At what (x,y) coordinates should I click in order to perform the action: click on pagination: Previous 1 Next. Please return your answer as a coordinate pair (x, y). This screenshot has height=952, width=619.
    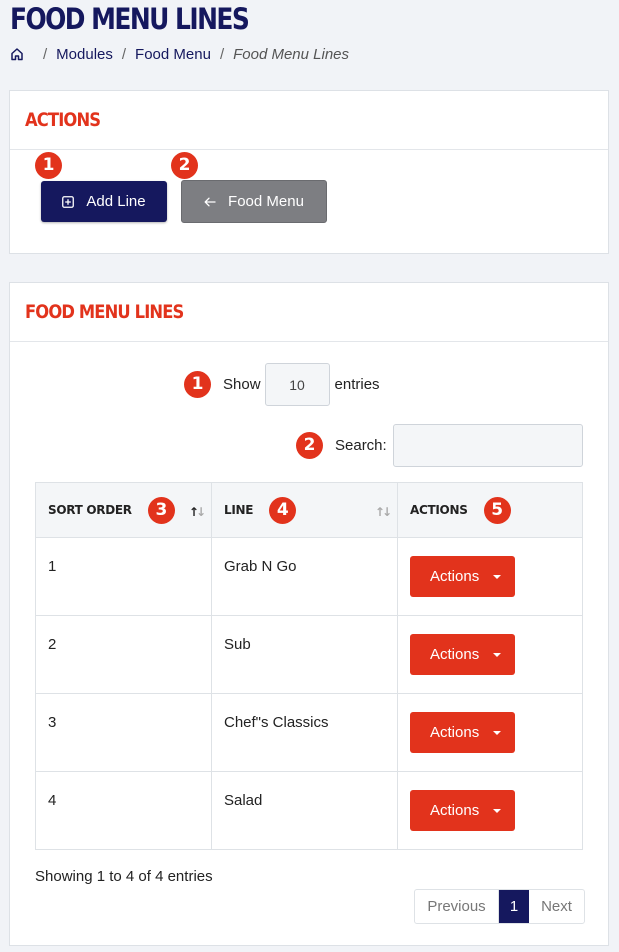
    Looking at the image, I should click on (499, 906).